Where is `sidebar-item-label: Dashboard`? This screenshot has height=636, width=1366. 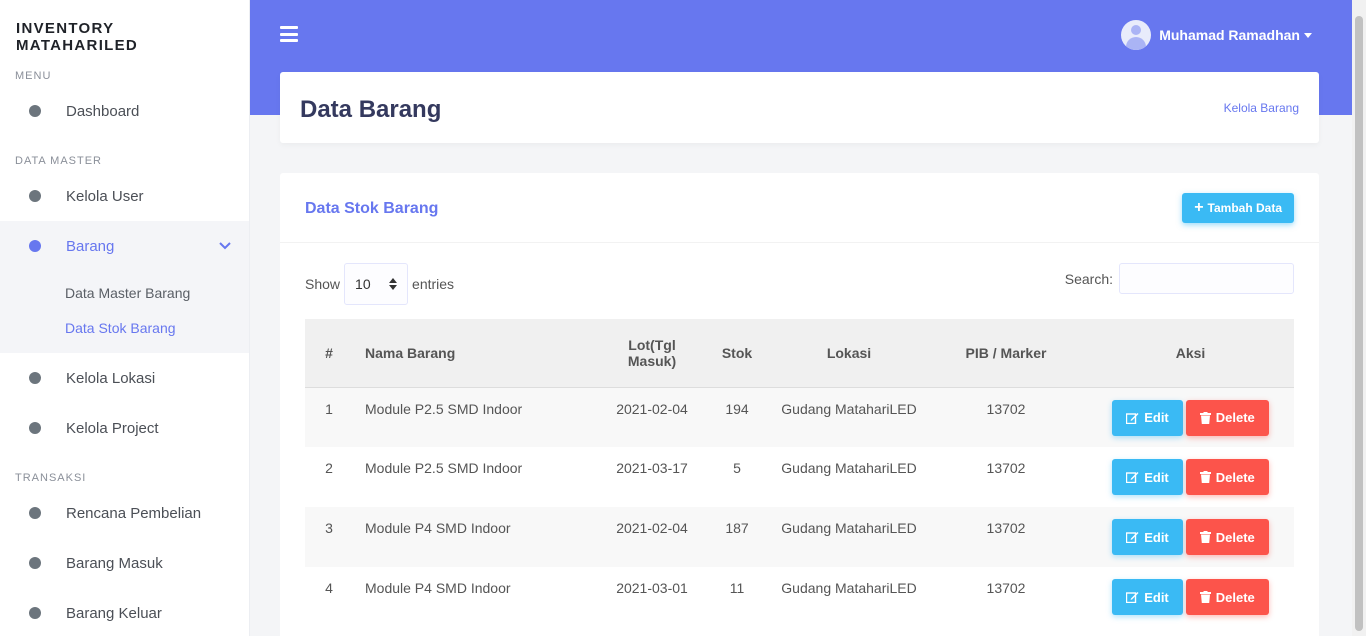
sidebar-item-label: Dashboard is located at coordinates (103, 111).